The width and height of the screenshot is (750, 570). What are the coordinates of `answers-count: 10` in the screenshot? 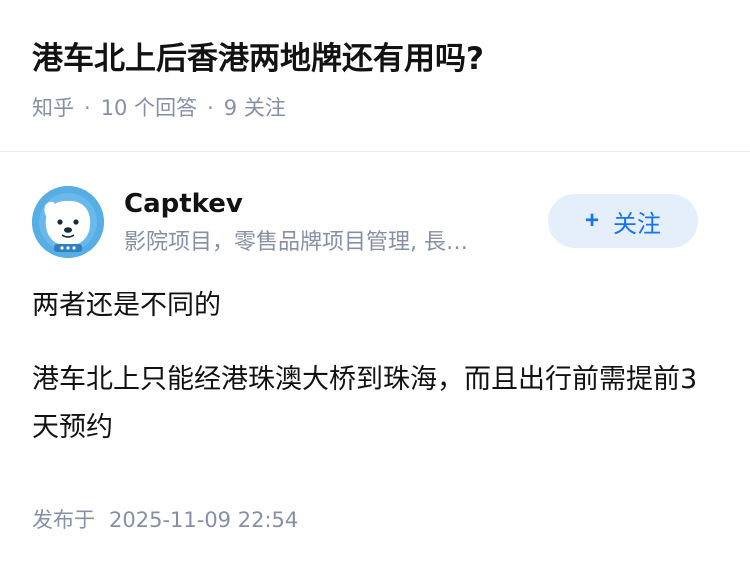 It's located at (114, 108).